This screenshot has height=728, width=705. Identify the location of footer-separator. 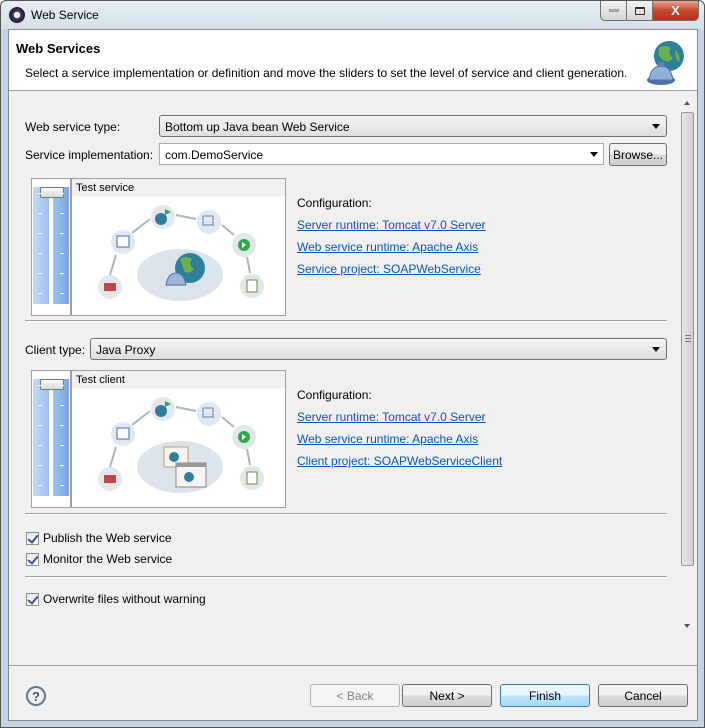
(353, 665).